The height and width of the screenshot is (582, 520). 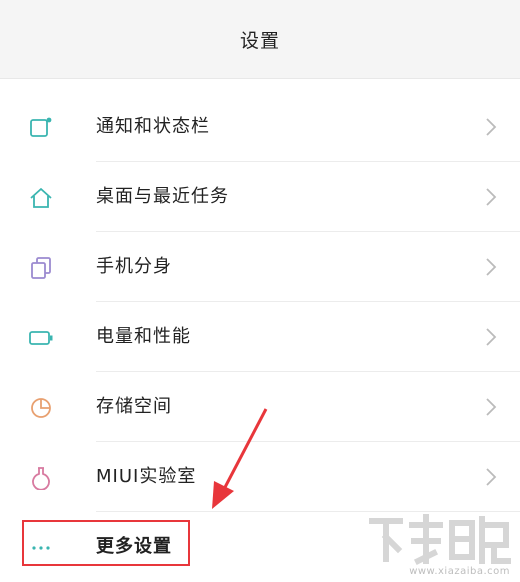 What do you see at coordinates (240, 458) in the screenshot?
I see `annotation-arrow-icon` at bounding box center [240, 458].